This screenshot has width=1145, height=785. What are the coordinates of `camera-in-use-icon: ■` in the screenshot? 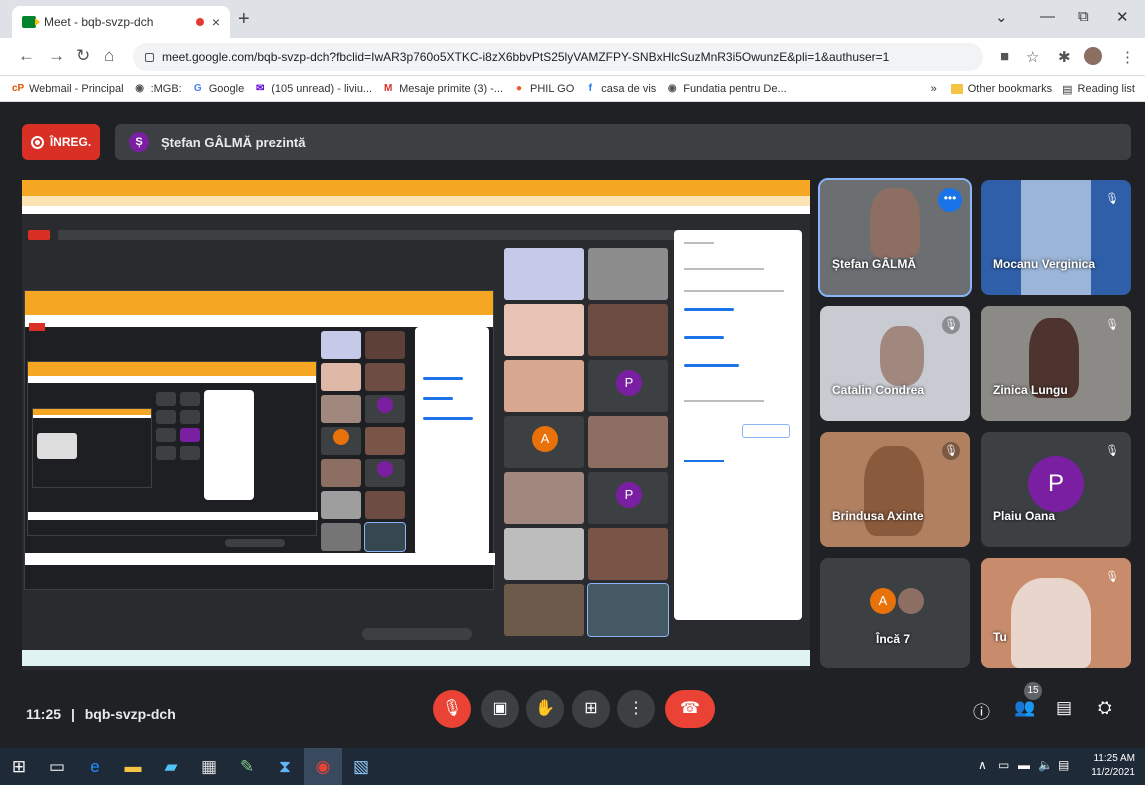 It's located at (1004, 56).